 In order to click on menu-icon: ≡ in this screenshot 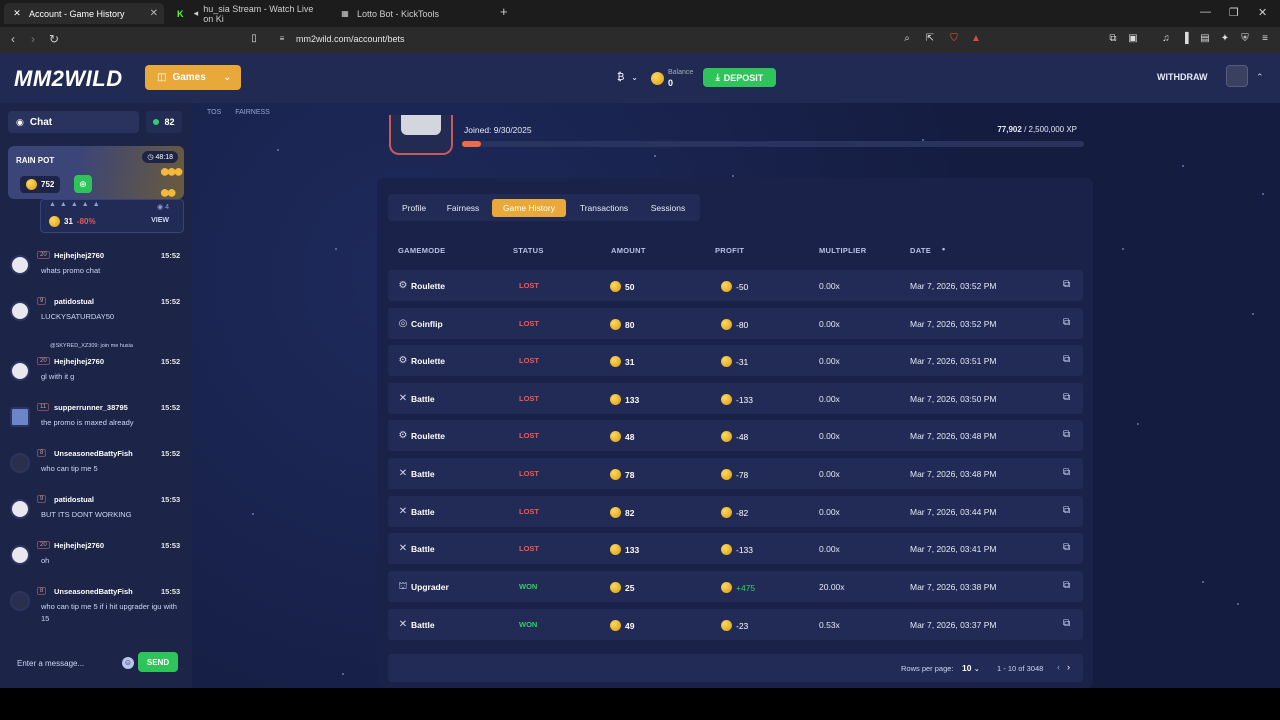, I will do `click(1265, 39)`.